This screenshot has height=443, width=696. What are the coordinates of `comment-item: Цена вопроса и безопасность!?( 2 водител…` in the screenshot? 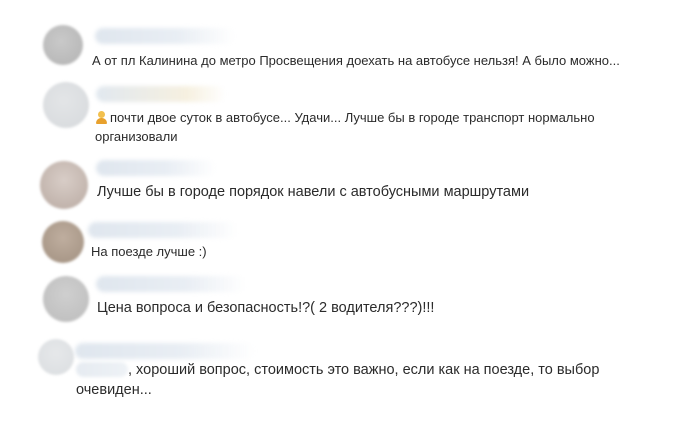 It's located at (348, 302).